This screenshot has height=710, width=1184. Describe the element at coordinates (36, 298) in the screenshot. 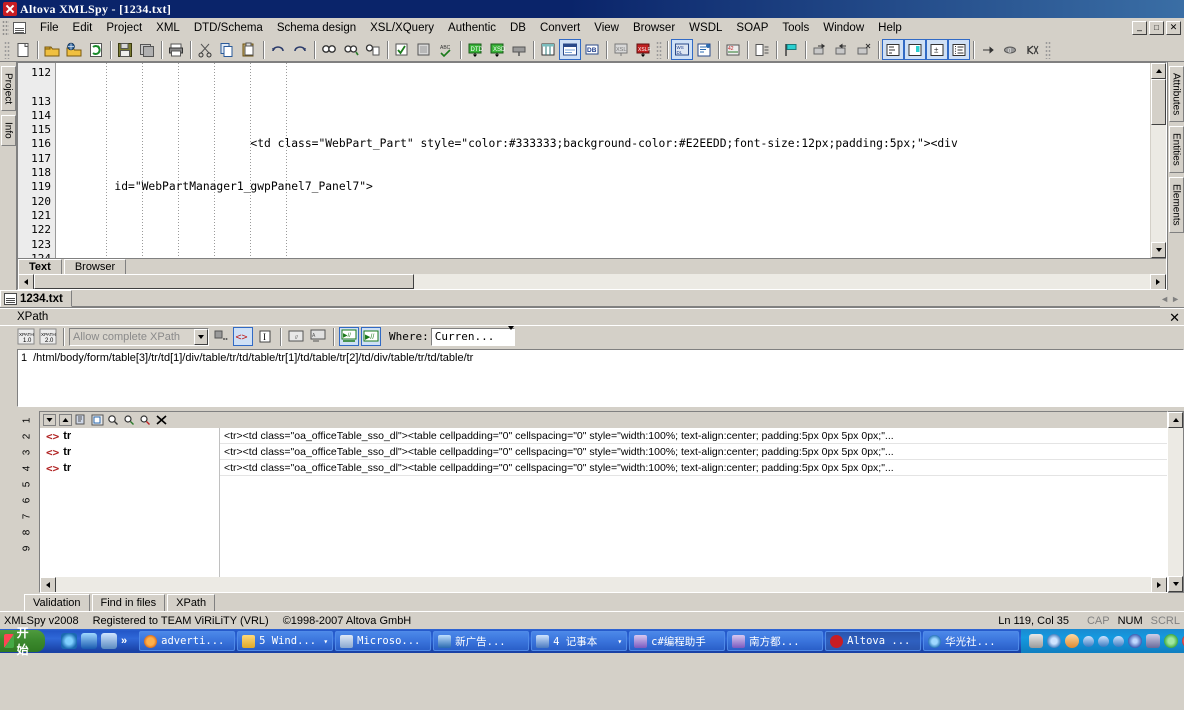

I see `document-tab-1234: 1234.txt` at that location.